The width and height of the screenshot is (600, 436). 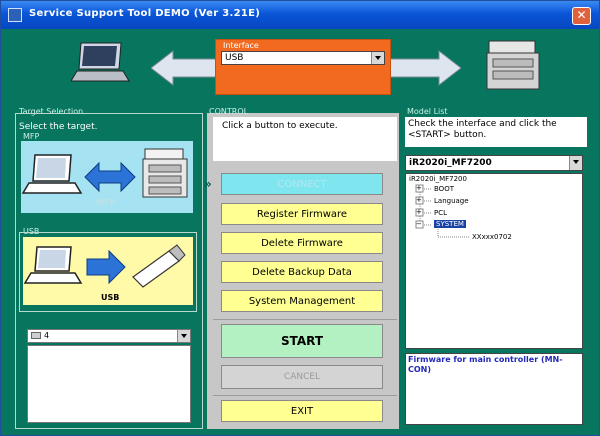 I want to click on title-bar: Service Support Tool DEMO (Ver 3.21E) ✕, so click(x=300, y=15).